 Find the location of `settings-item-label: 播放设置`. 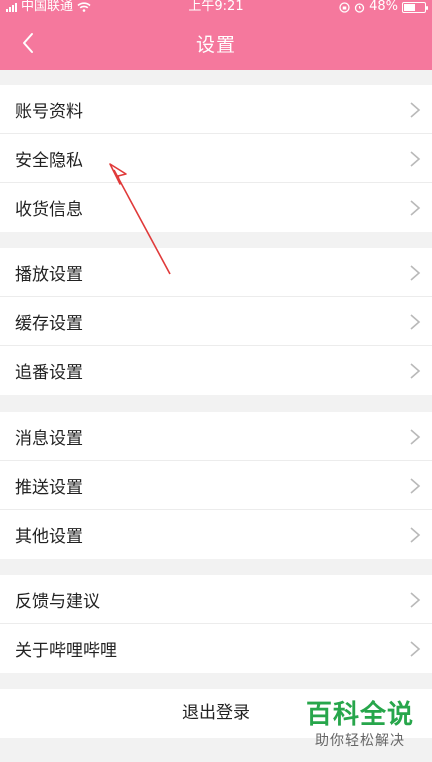

settings-item-label: 播放设置 is located at coordinates (49, 275).